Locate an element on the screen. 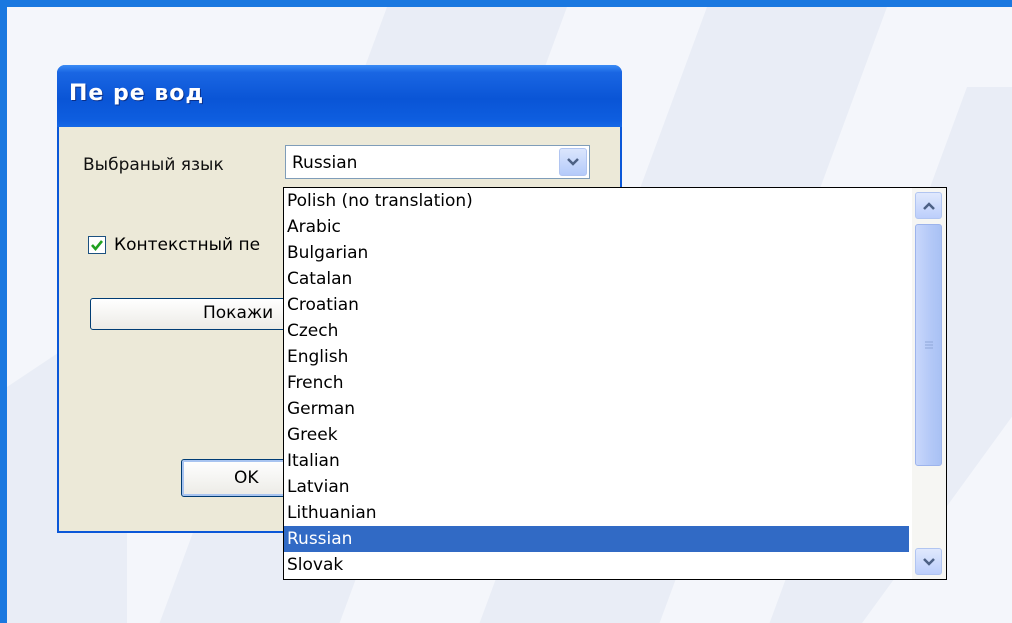  list-item: Bulgarian is located at coordinates (596, 253).